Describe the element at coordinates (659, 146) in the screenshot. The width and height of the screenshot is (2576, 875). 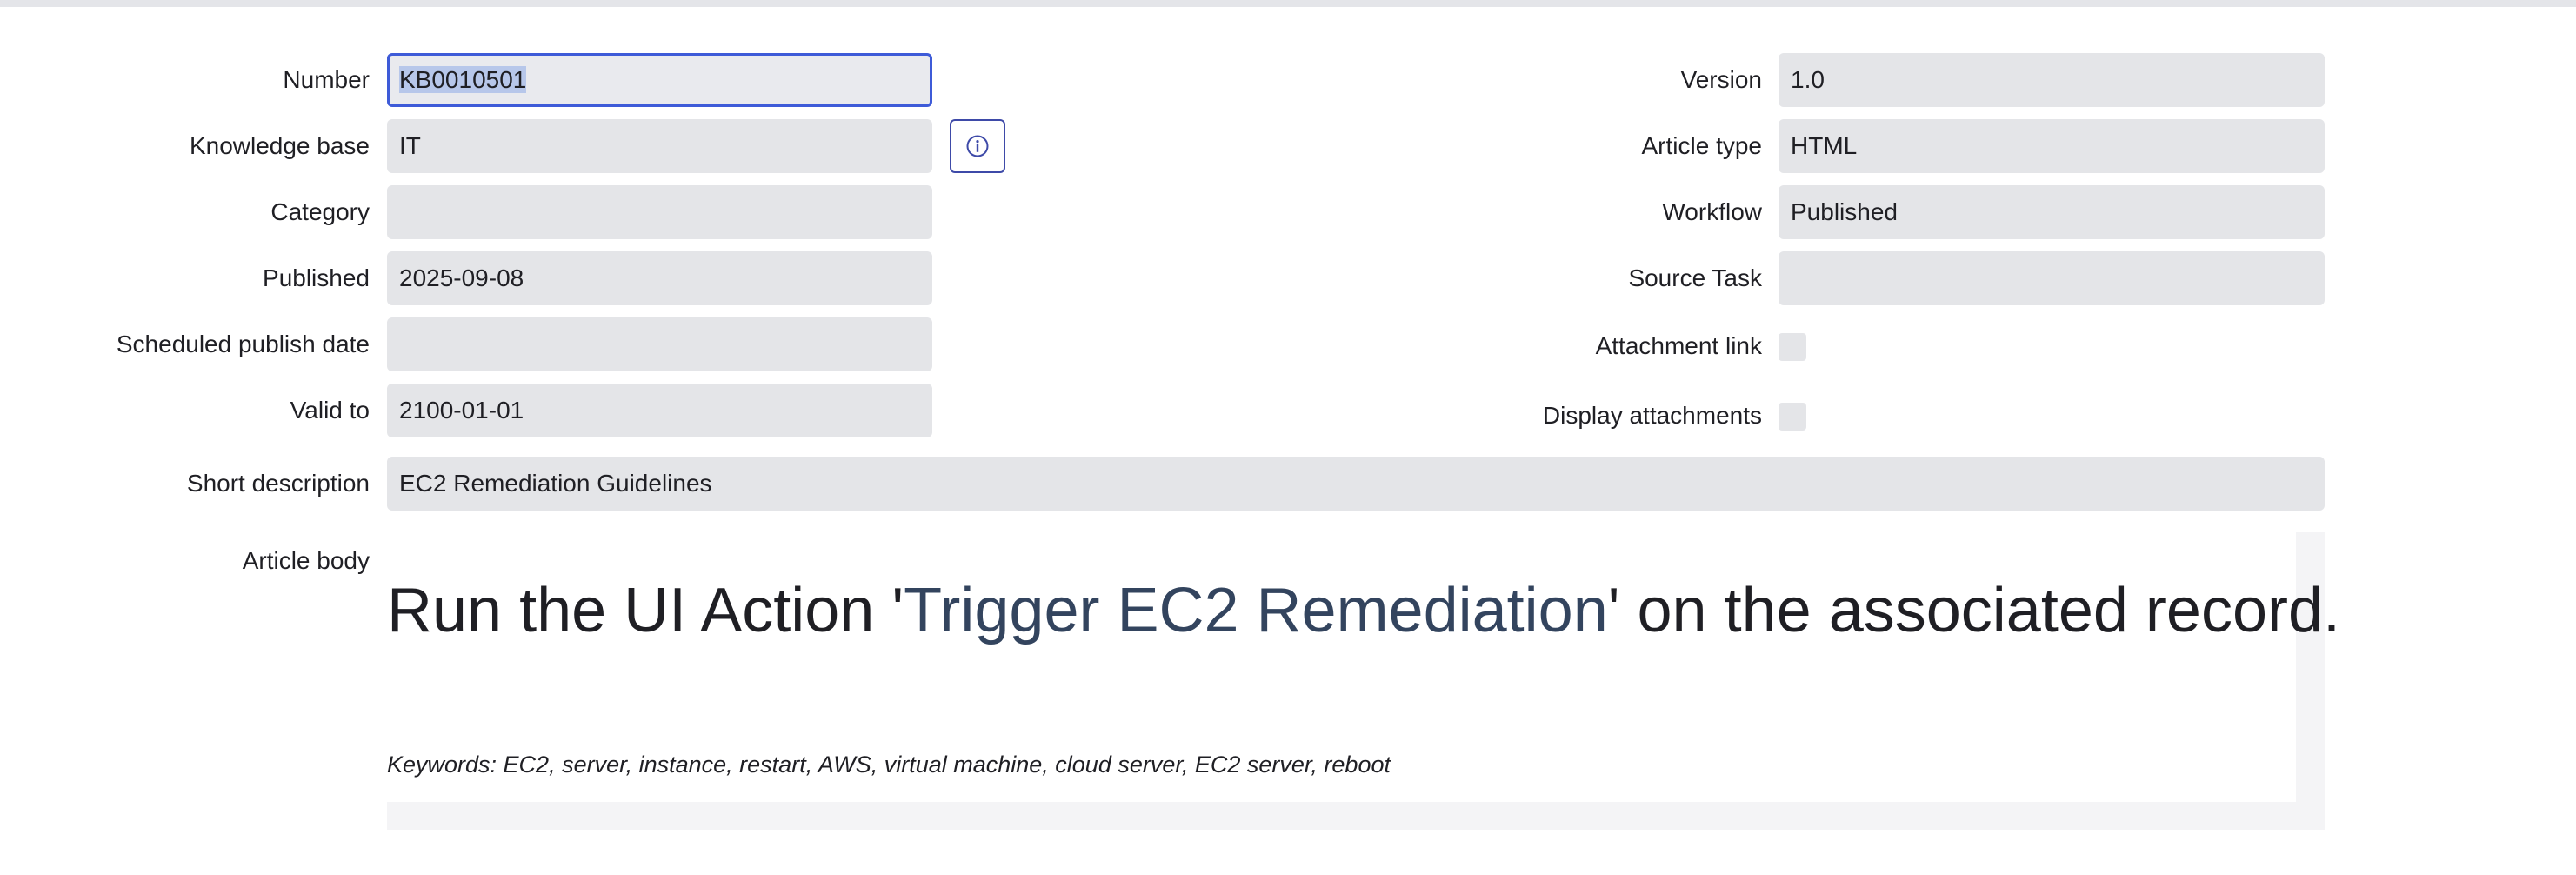
I see `knowledge-base-input: IT` at that location.